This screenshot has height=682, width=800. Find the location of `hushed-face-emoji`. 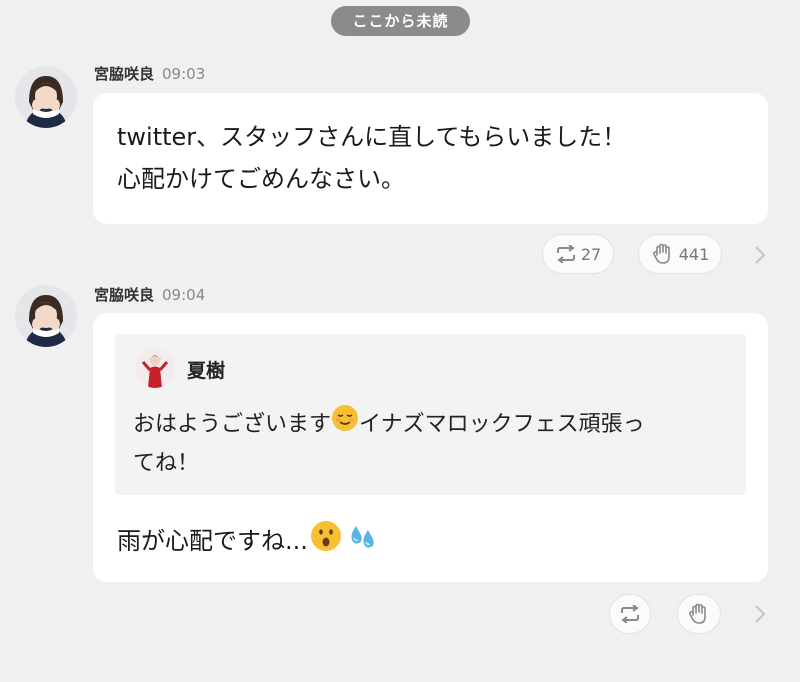

hushed-face-emoji is located at coordinates (326, 542).